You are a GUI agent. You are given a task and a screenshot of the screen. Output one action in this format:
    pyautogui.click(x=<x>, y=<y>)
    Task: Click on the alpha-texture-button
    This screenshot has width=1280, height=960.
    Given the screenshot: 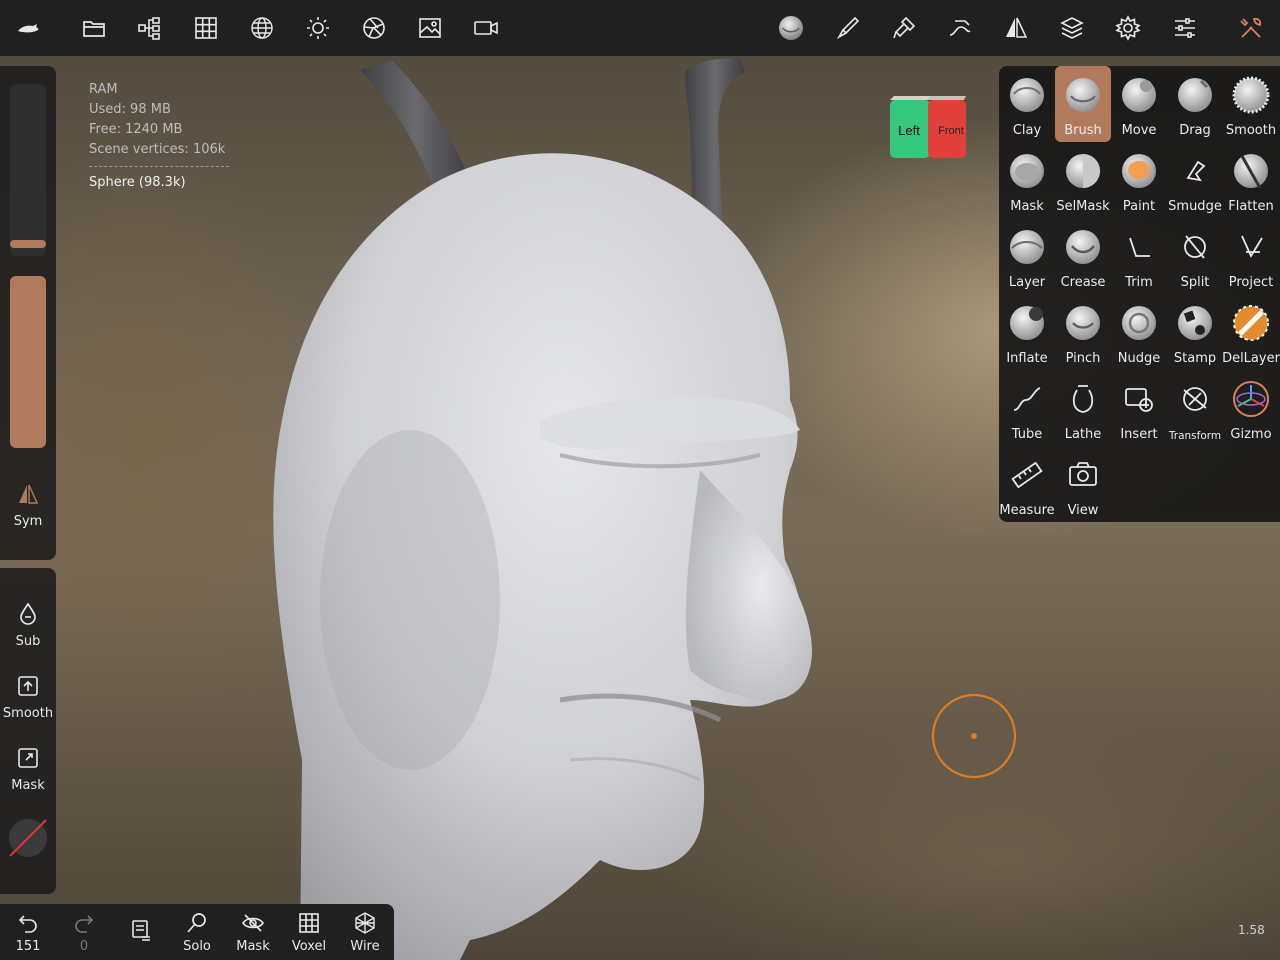 What is the action you would take?
    pyautogui.click(x=28, y=840)
    